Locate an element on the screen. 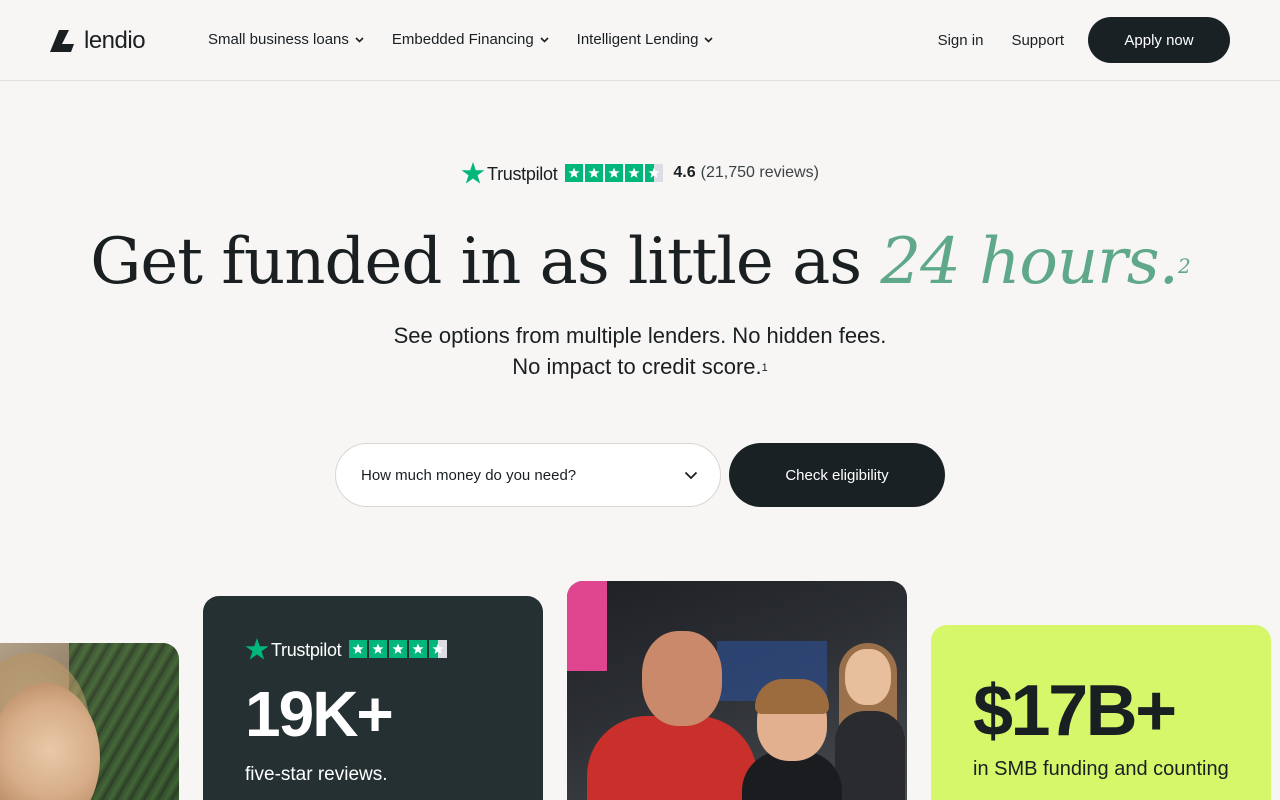 This screenshot has width=1280, height=800. trustpilot-rating: Trustpilot 4.6 (21,750 reviews) is located at coordinates (640, 172).